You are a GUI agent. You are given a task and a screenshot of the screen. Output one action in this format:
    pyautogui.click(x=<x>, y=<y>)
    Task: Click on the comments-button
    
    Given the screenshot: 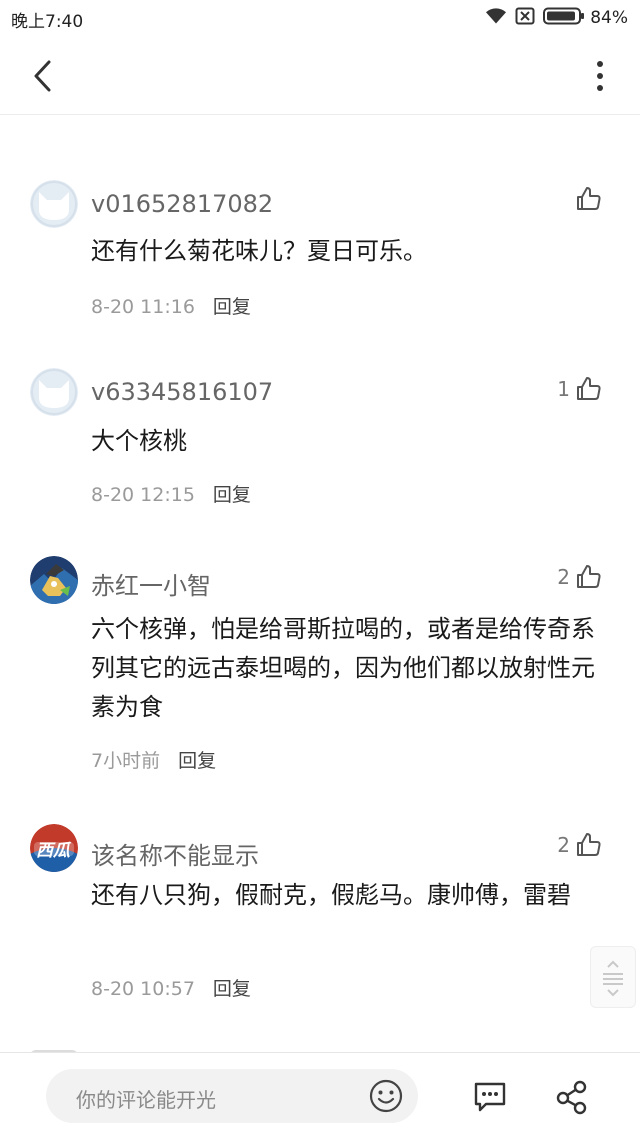 What is the action you would take?
    pyautogui.click(x=490, y=1097)
    